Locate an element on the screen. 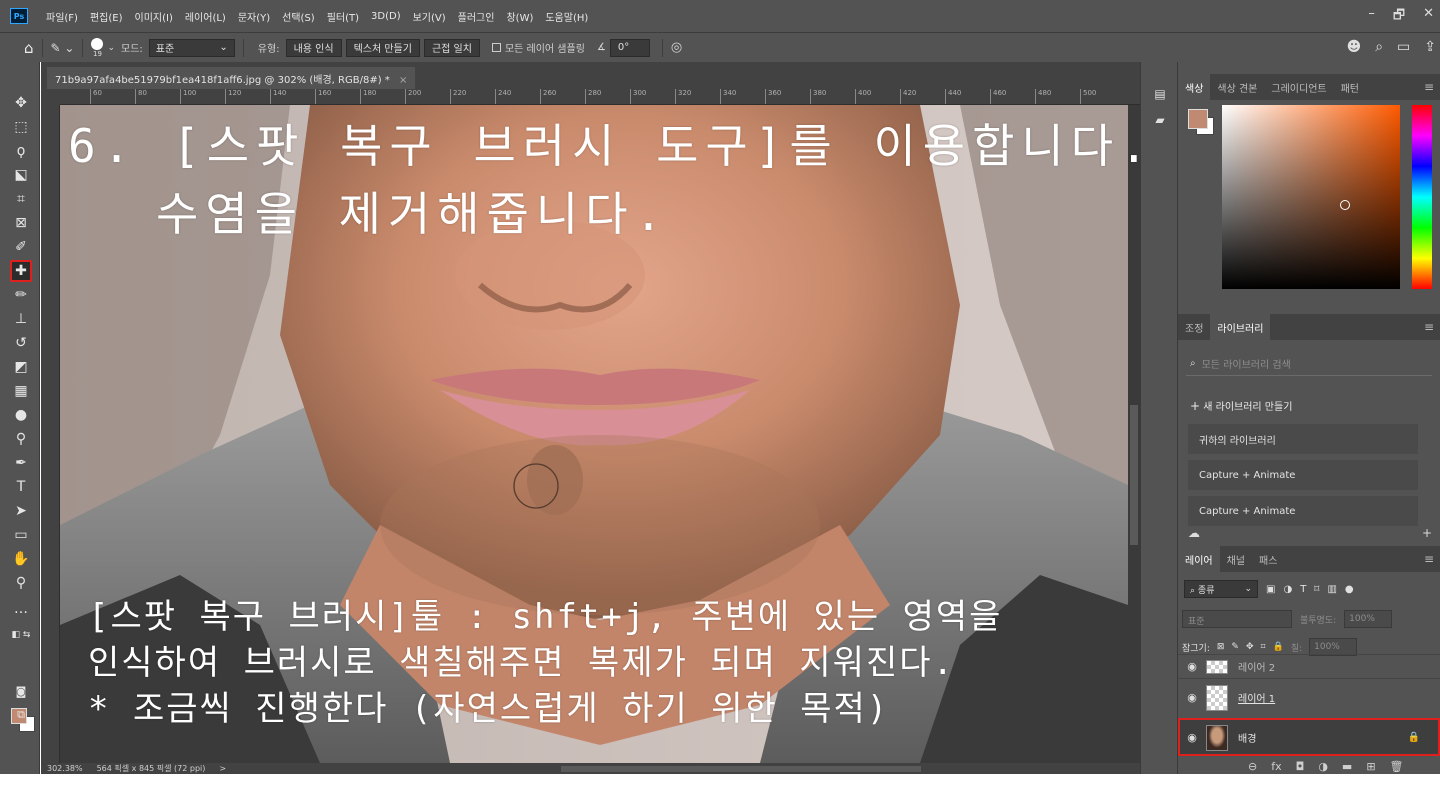 The width and height of the screenshot is (1440, 789). sample-all-layers-checkbox is located at coordinates (496, 47).